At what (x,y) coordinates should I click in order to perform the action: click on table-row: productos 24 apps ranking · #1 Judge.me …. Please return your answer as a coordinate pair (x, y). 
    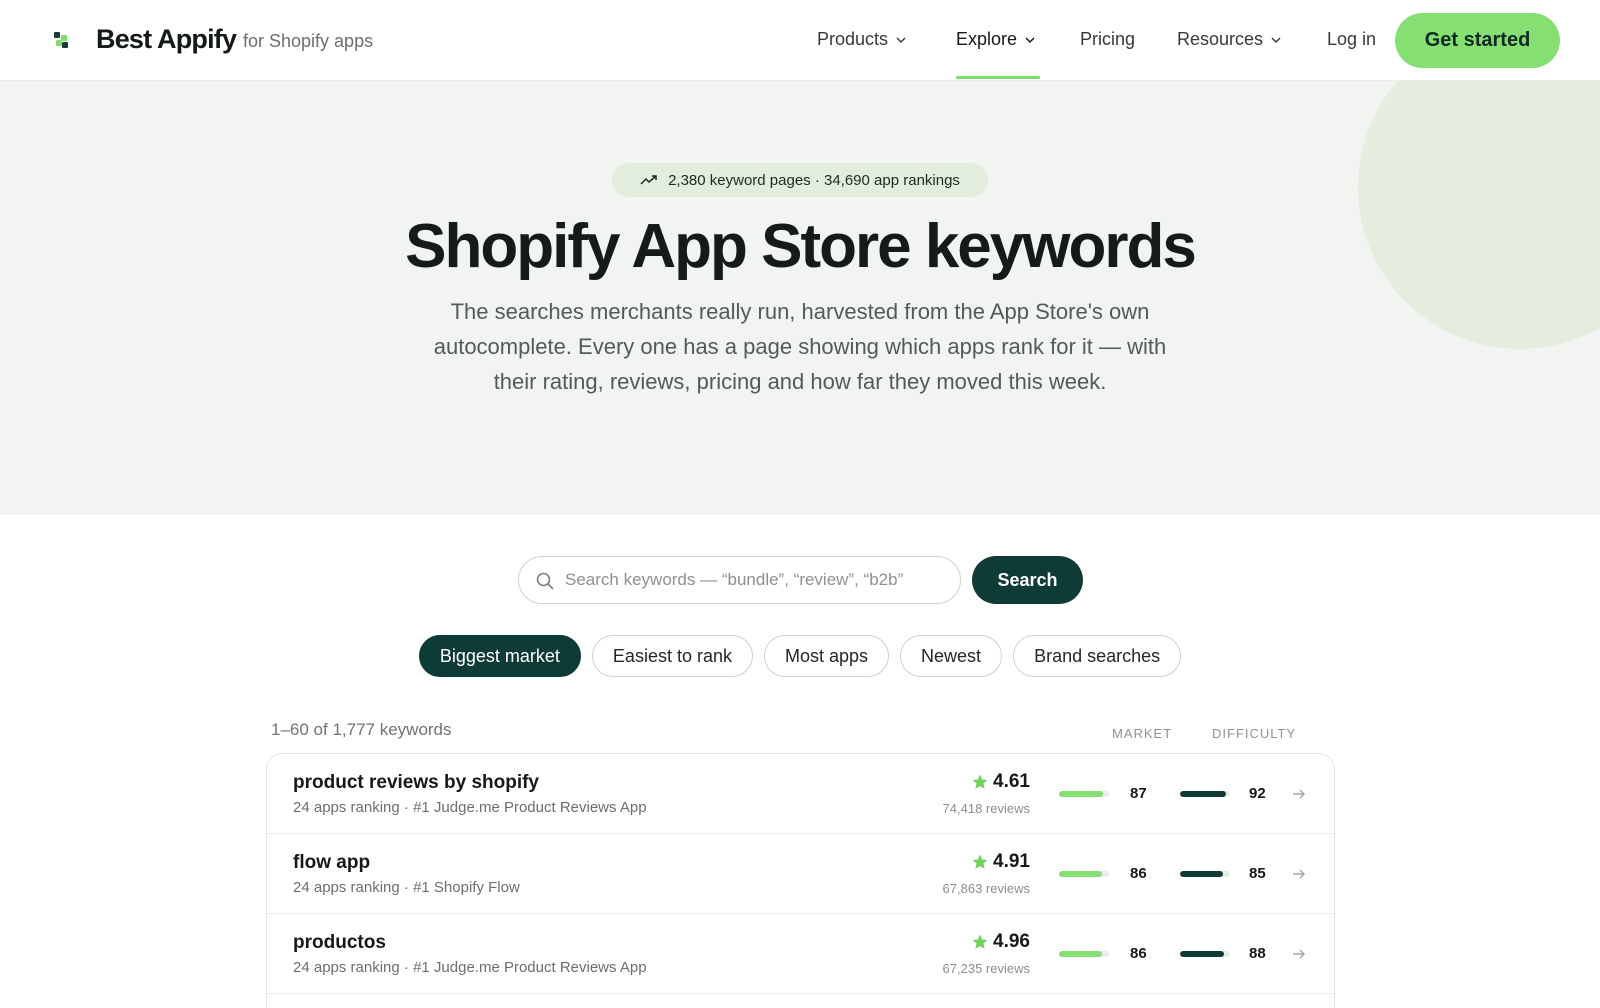
    Looking at the image, I should click on (800, 954).